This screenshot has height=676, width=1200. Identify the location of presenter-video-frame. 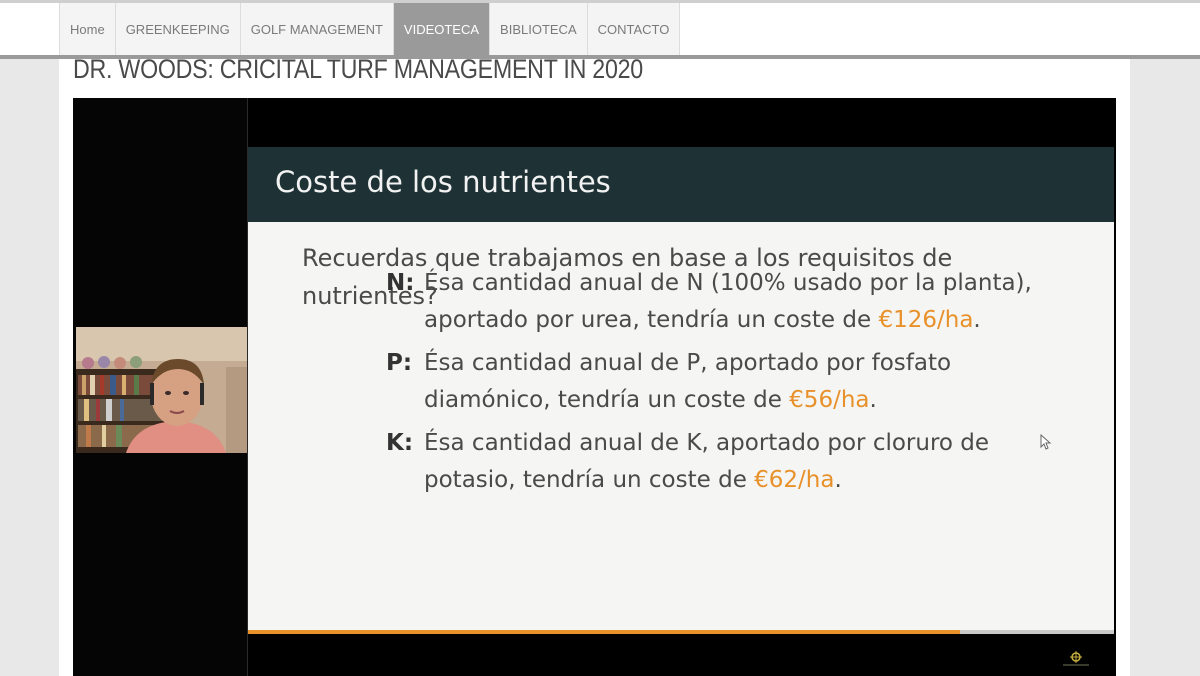
(161, 390).